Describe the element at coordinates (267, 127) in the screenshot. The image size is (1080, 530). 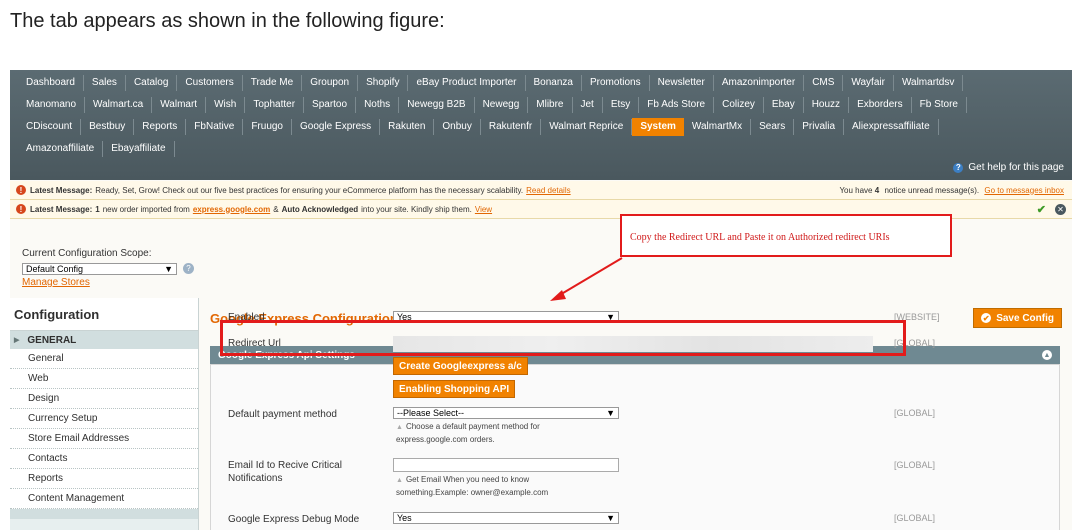
I see `nav-item-fruugo: Fruugo` at that location.